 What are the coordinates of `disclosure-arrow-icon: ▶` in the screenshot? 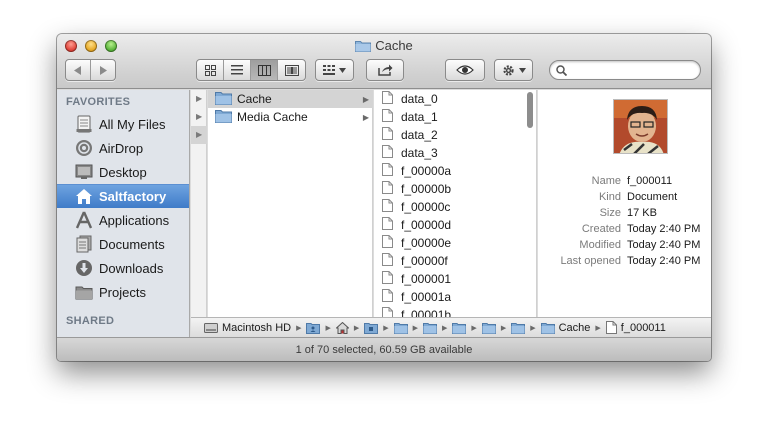 It's located at (199, 116).